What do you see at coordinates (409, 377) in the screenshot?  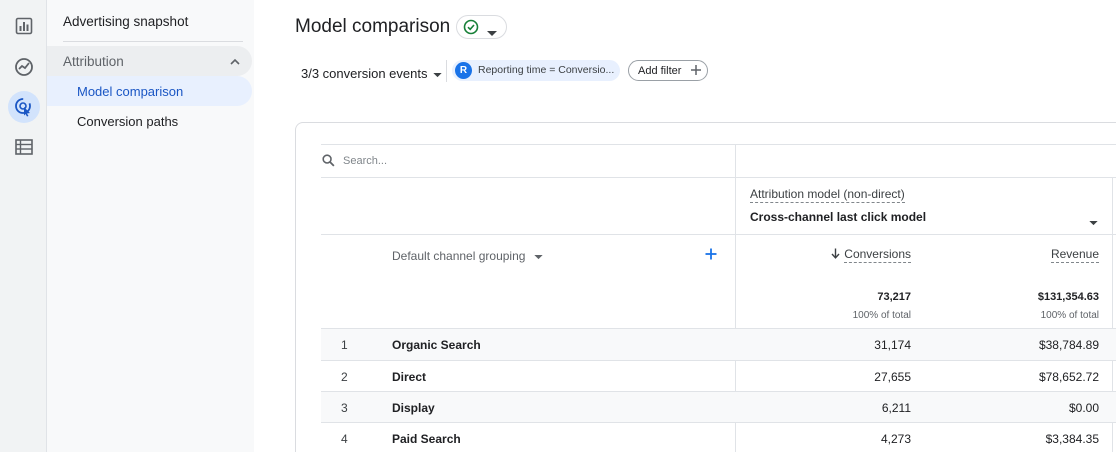 I see `row-channel: Direct` at bounding box center [409, 377].